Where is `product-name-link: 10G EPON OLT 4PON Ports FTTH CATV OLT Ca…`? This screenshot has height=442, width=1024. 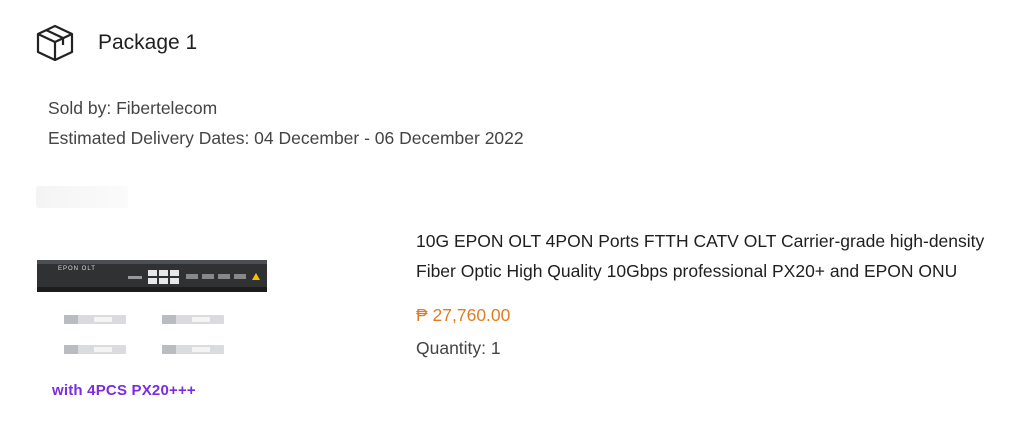
product-name-link: 10G EPON OLT 4PON Ports FTTH CATV OLT Ca… is located at coordinates (706, 256).